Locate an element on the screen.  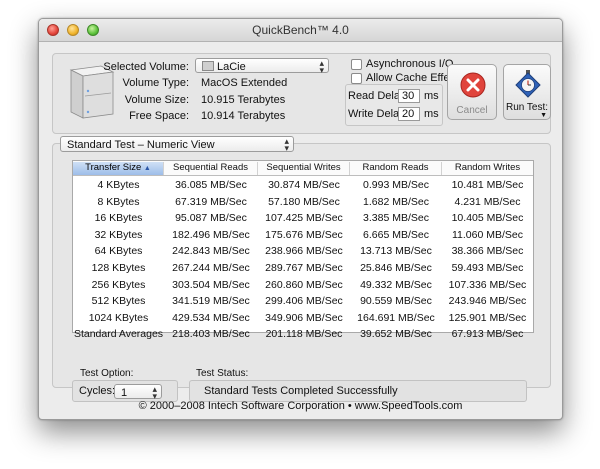
table-cell: 242.843 MB/Sec is located at coordinates (211, 251).